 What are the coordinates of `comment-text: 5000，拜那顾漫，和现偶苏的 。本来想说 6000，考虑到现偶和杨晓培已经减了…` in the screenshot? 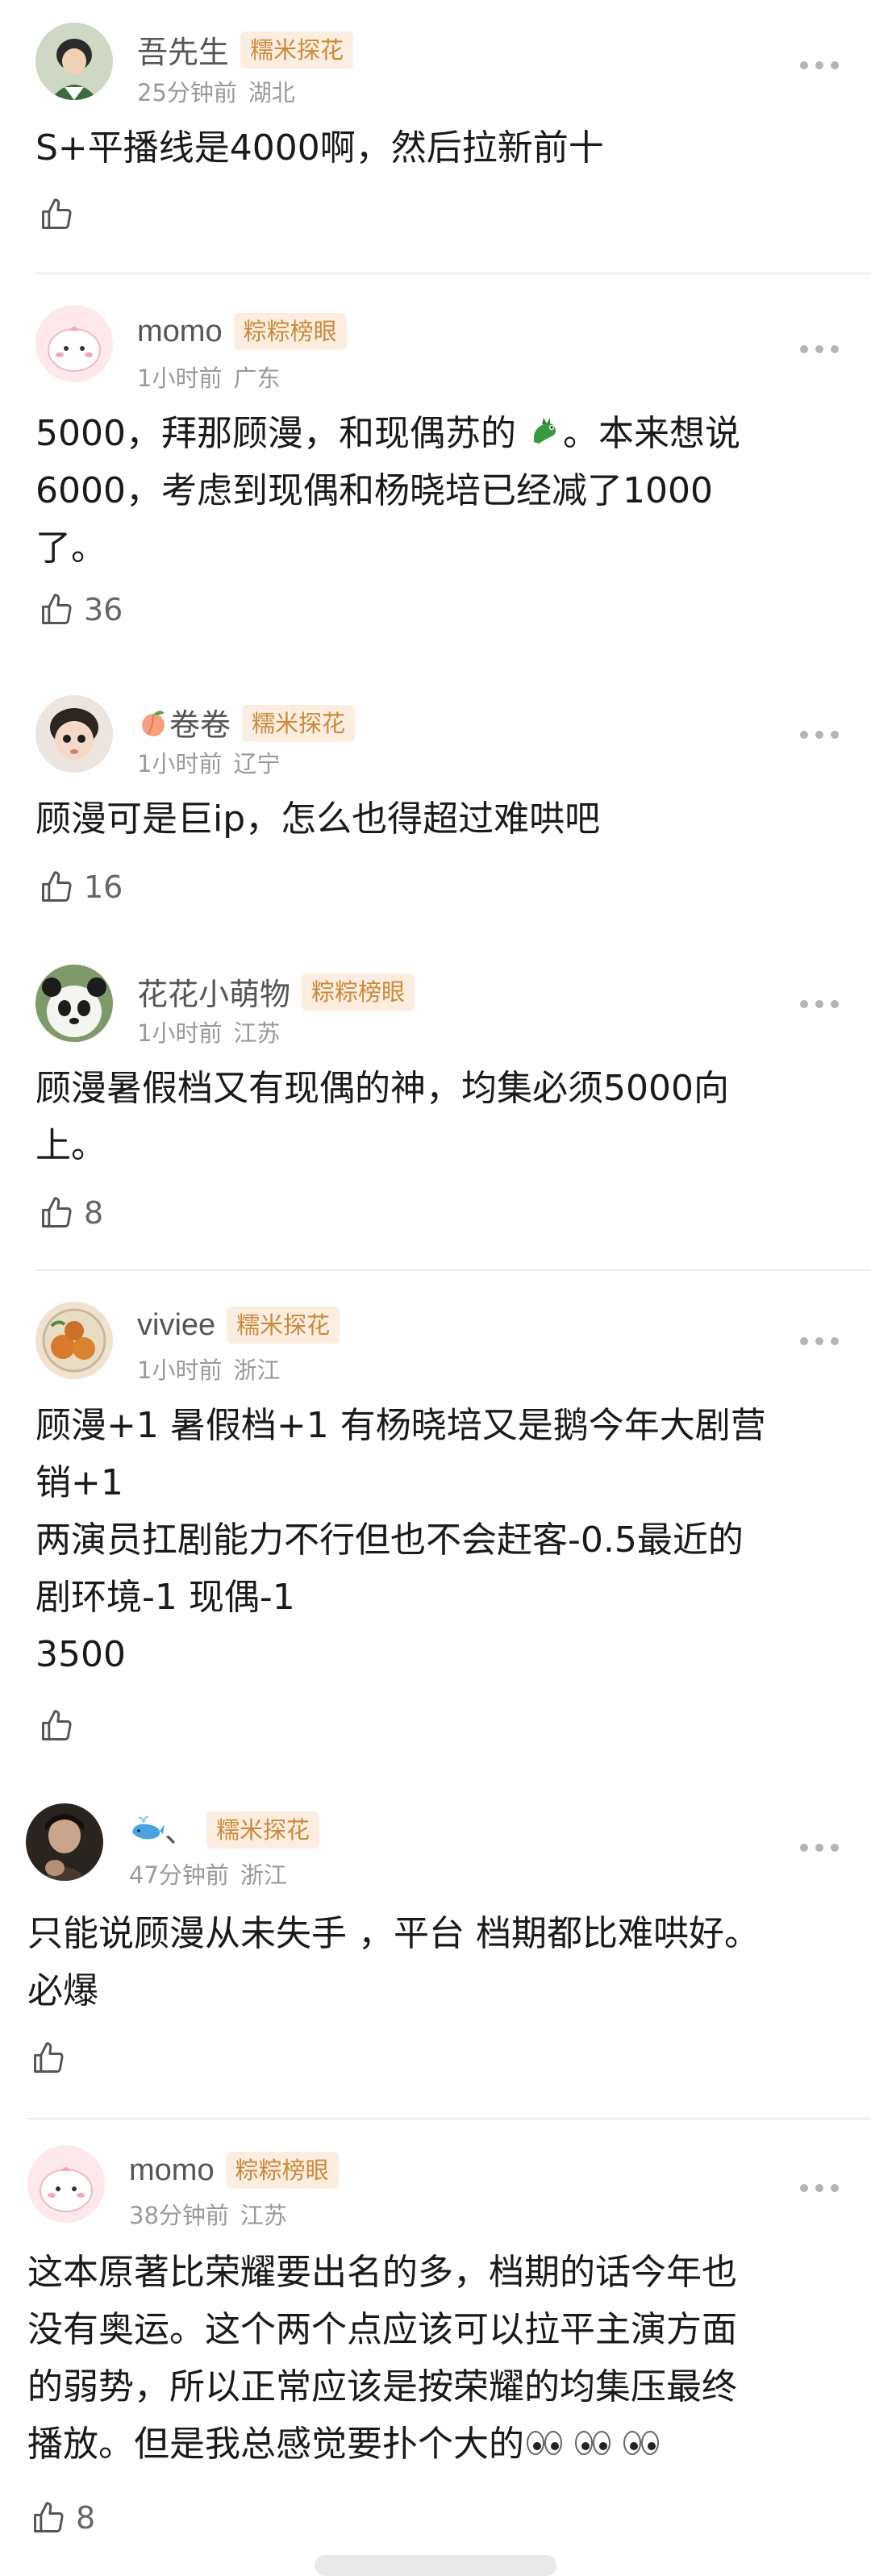 It's located at (387, 491).